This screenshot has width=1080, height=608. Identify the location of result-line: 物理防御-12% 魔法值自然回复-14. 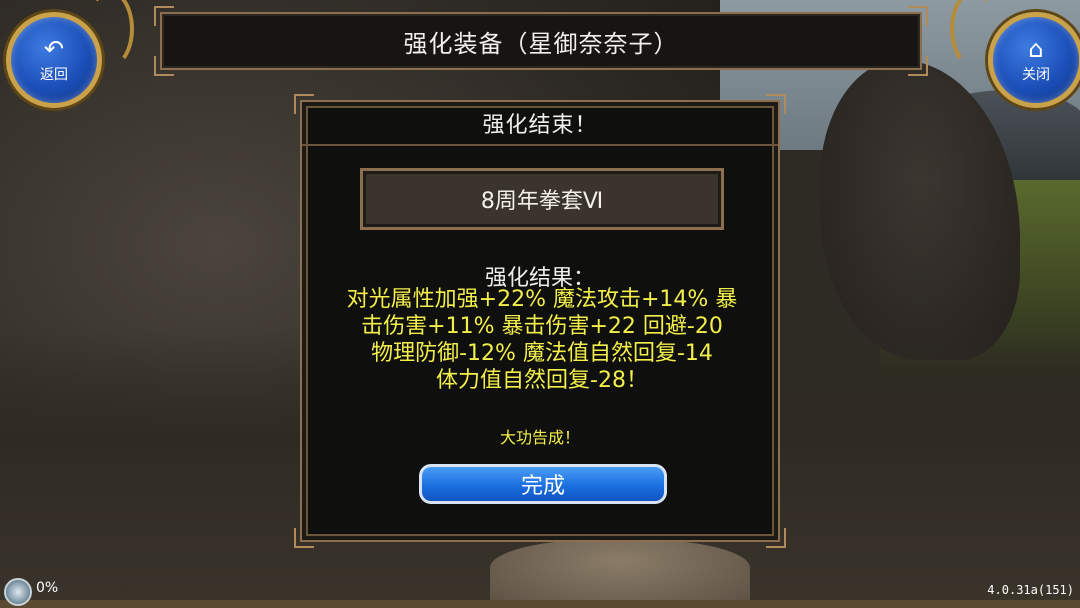
(542, 353).